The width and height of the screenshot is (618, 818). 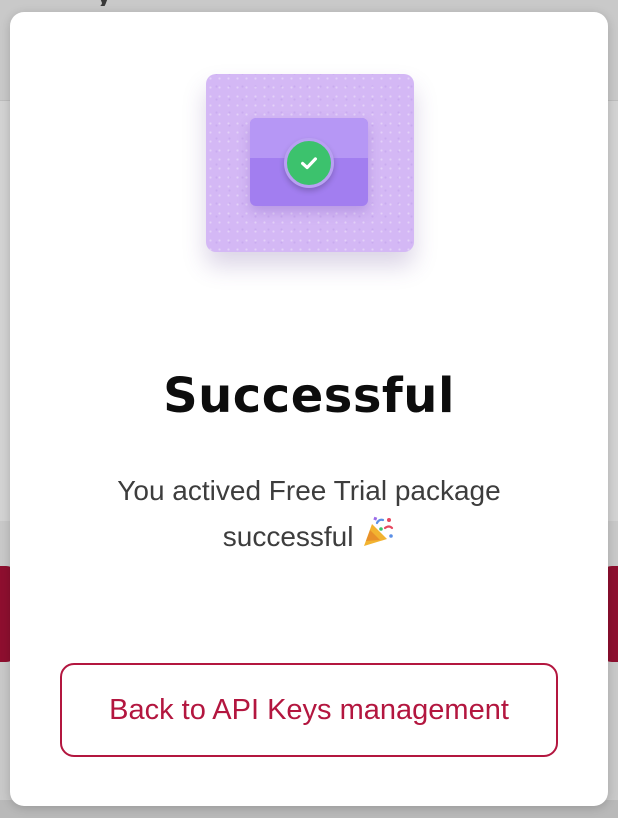 I want to click on backdrop-heading: y, so click(x=130, y=3).